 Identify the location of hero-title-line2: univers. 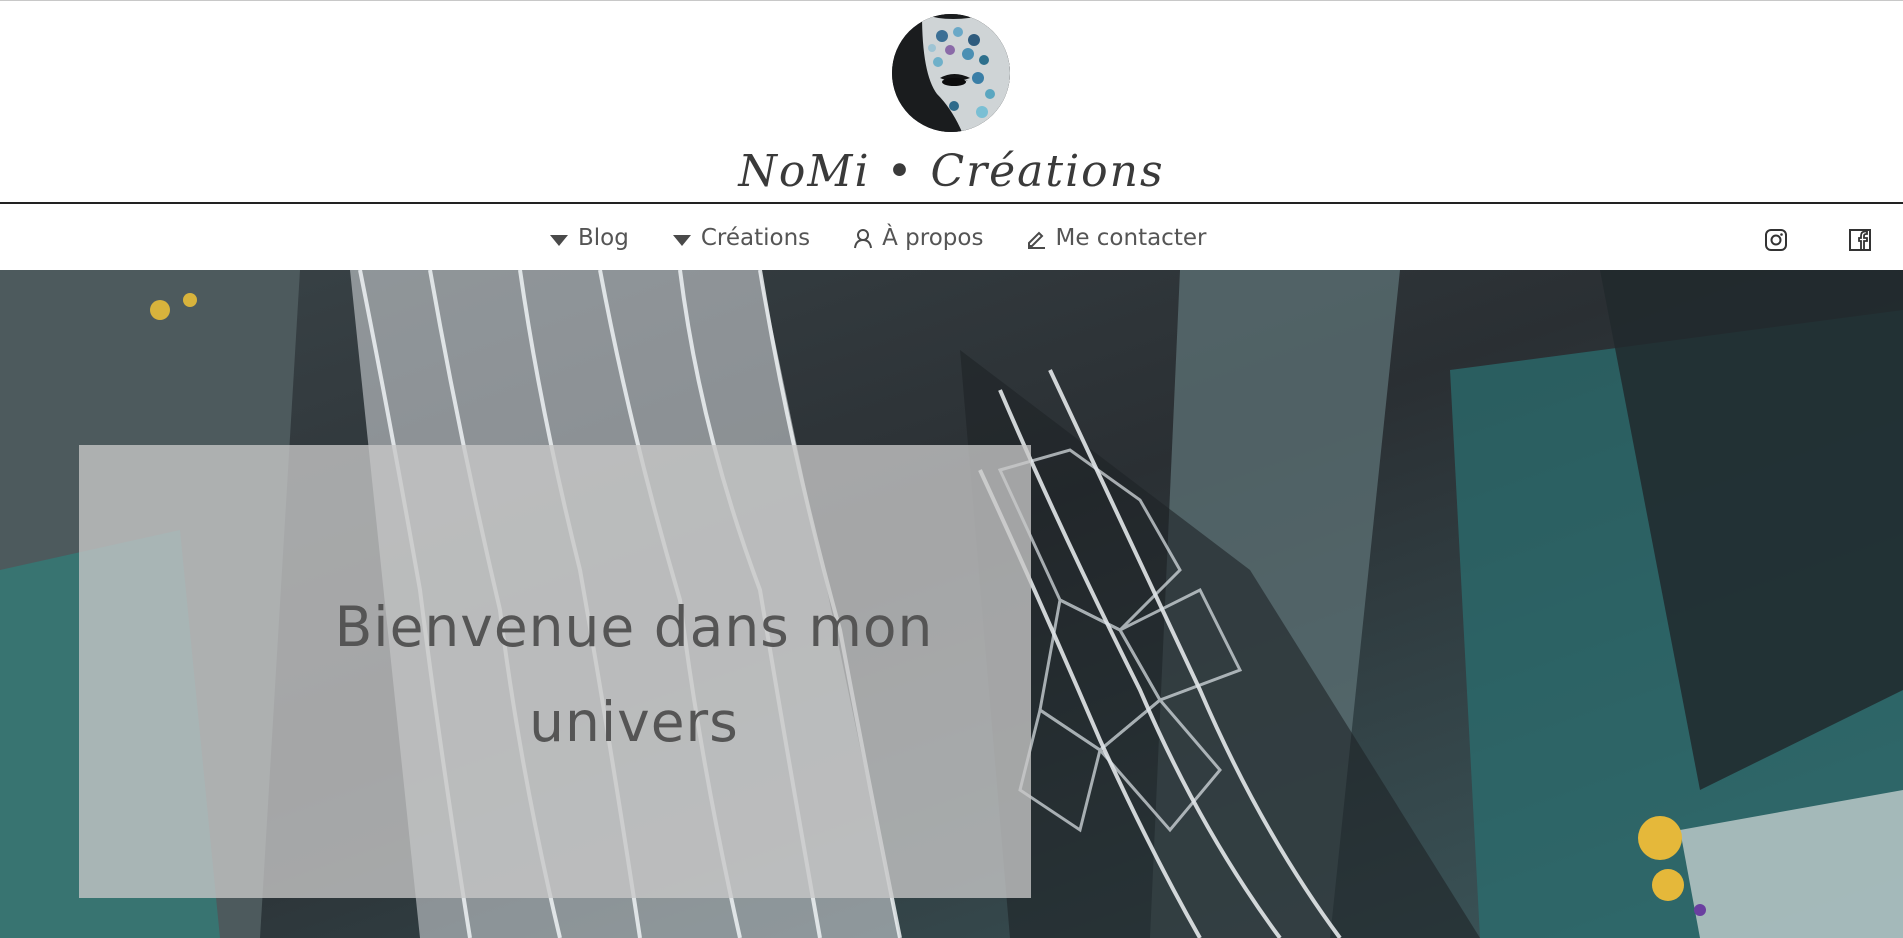
(634, 722).